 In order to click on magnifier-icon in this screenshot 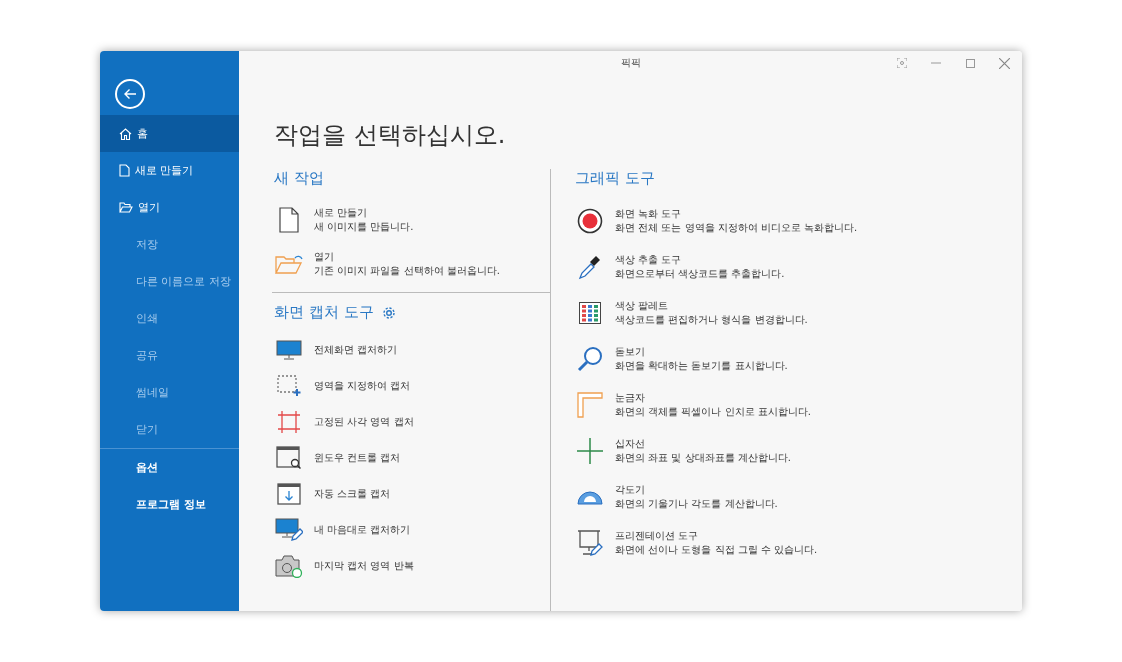, I will do `click(590, 359)`.